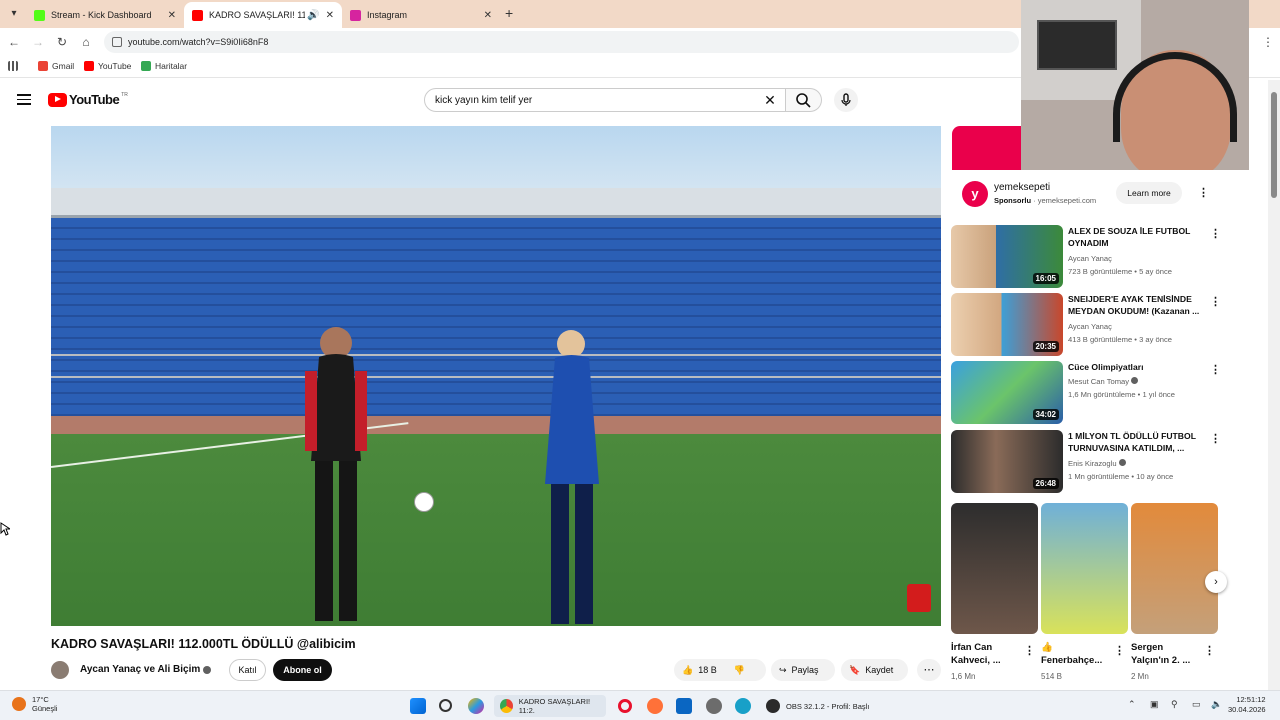  I want to click on channel-watermark-logo, so click(919, 598).